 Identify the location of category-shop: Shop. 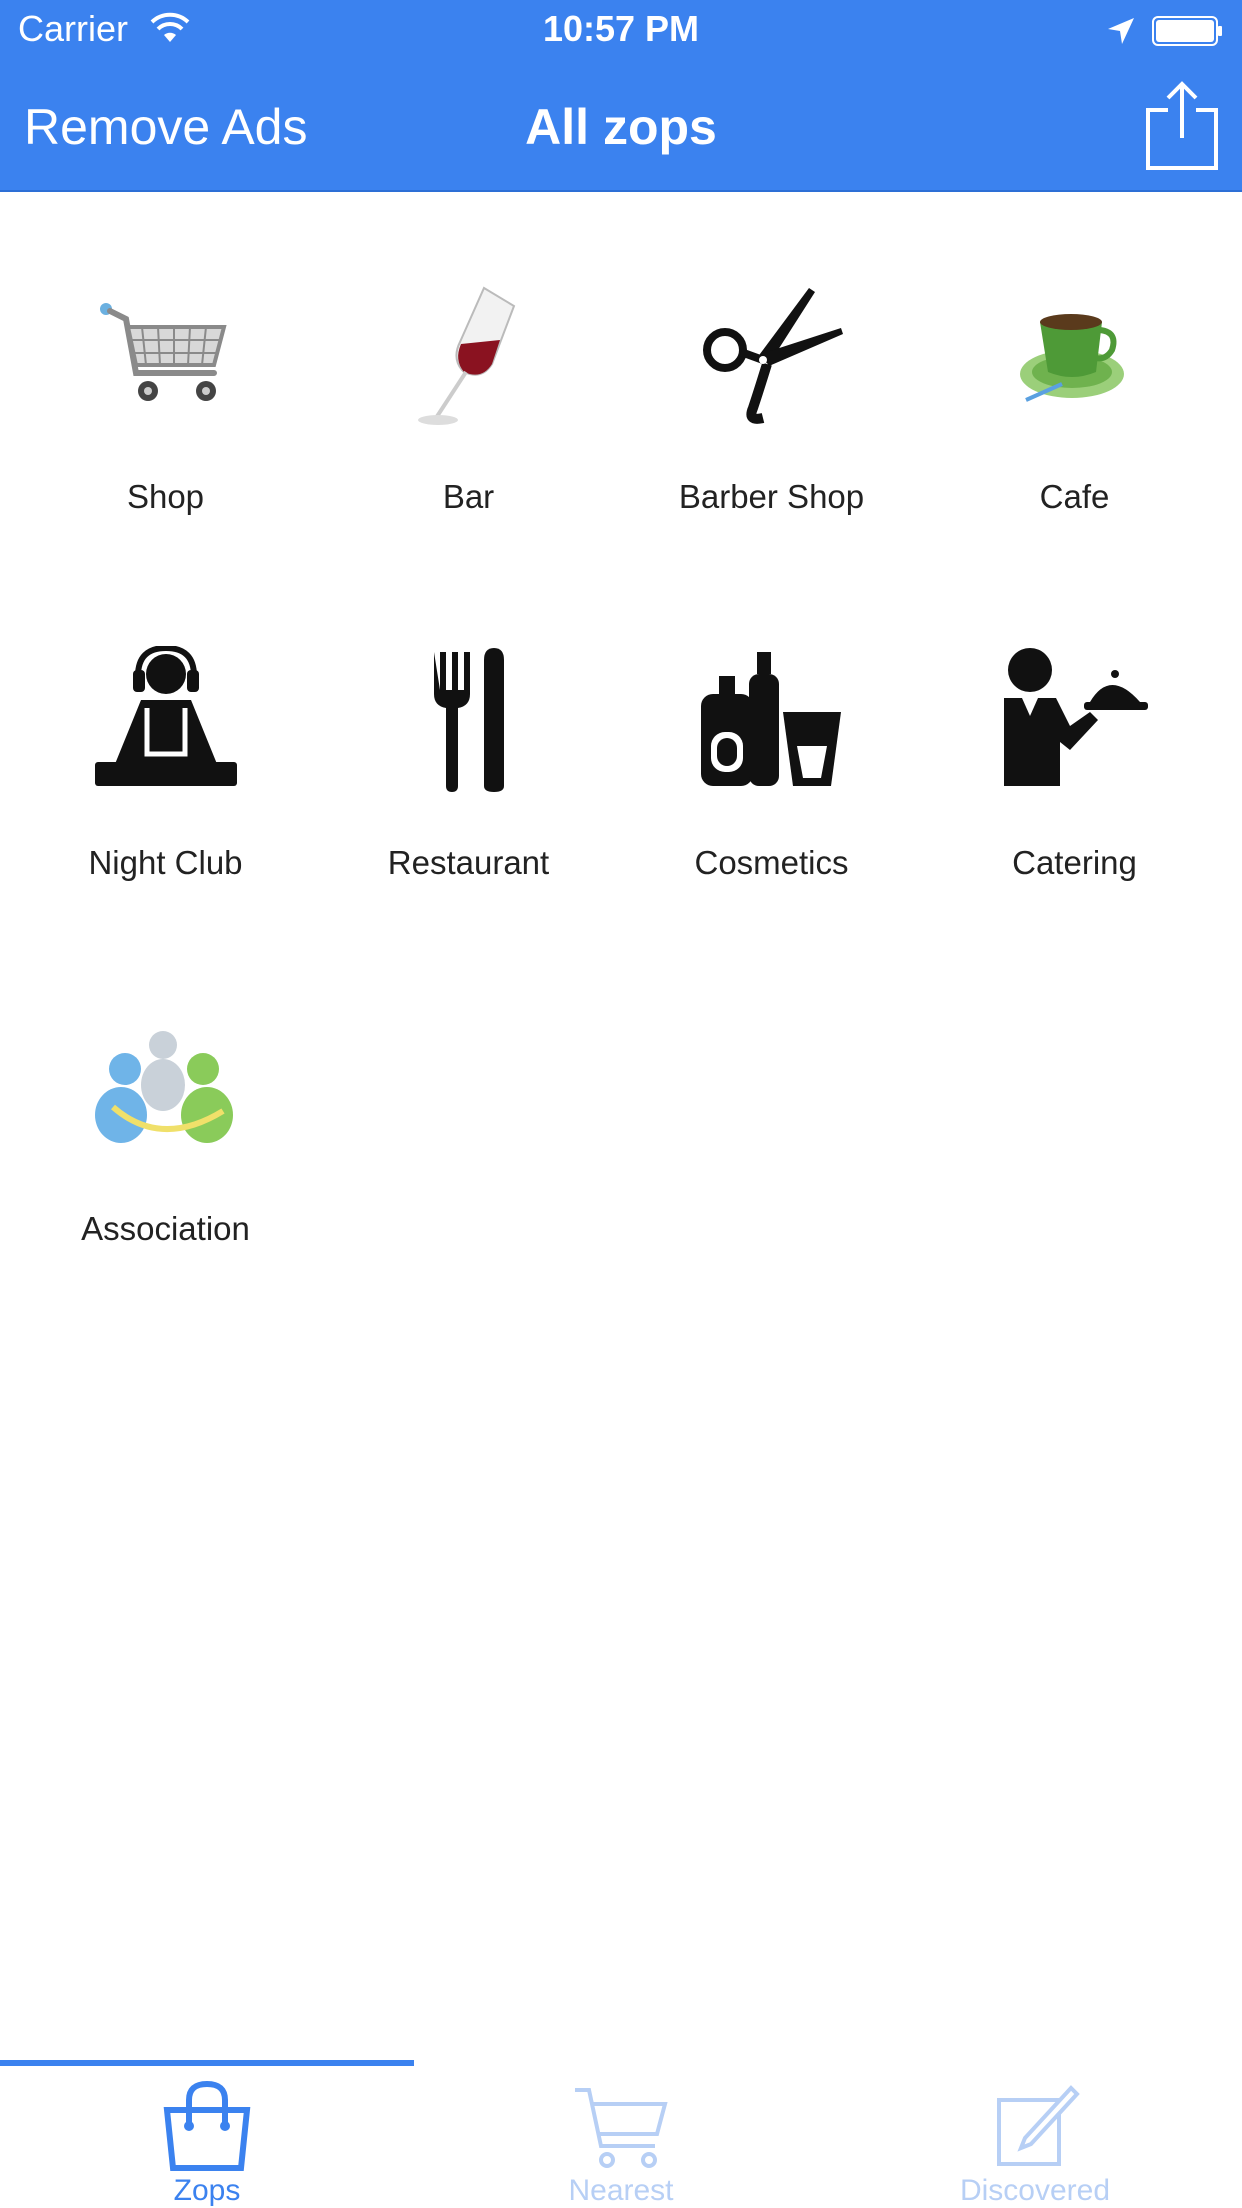
(165, 352).